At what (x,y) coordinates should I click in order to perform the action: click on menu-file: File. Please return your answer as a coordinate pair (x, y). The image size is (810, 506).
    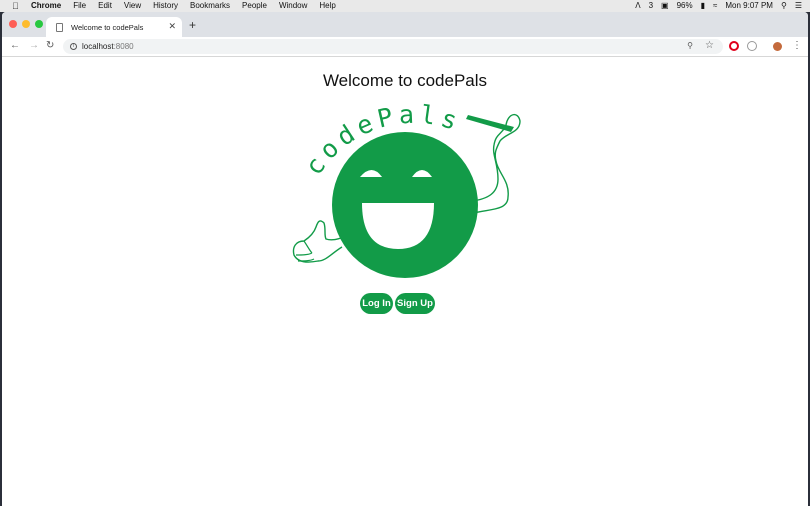
    Looking at the image, I should click on (79, 6).